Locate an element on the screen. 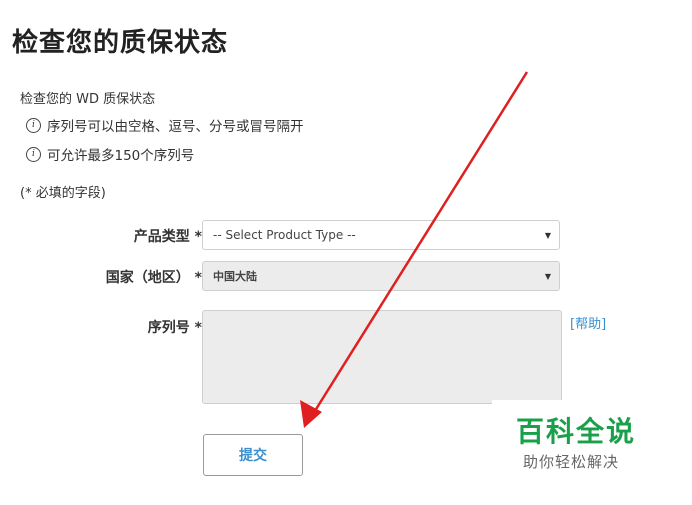  note-max-serials: i 可允许最多150个序列号 is located at coordinates (110, 154).